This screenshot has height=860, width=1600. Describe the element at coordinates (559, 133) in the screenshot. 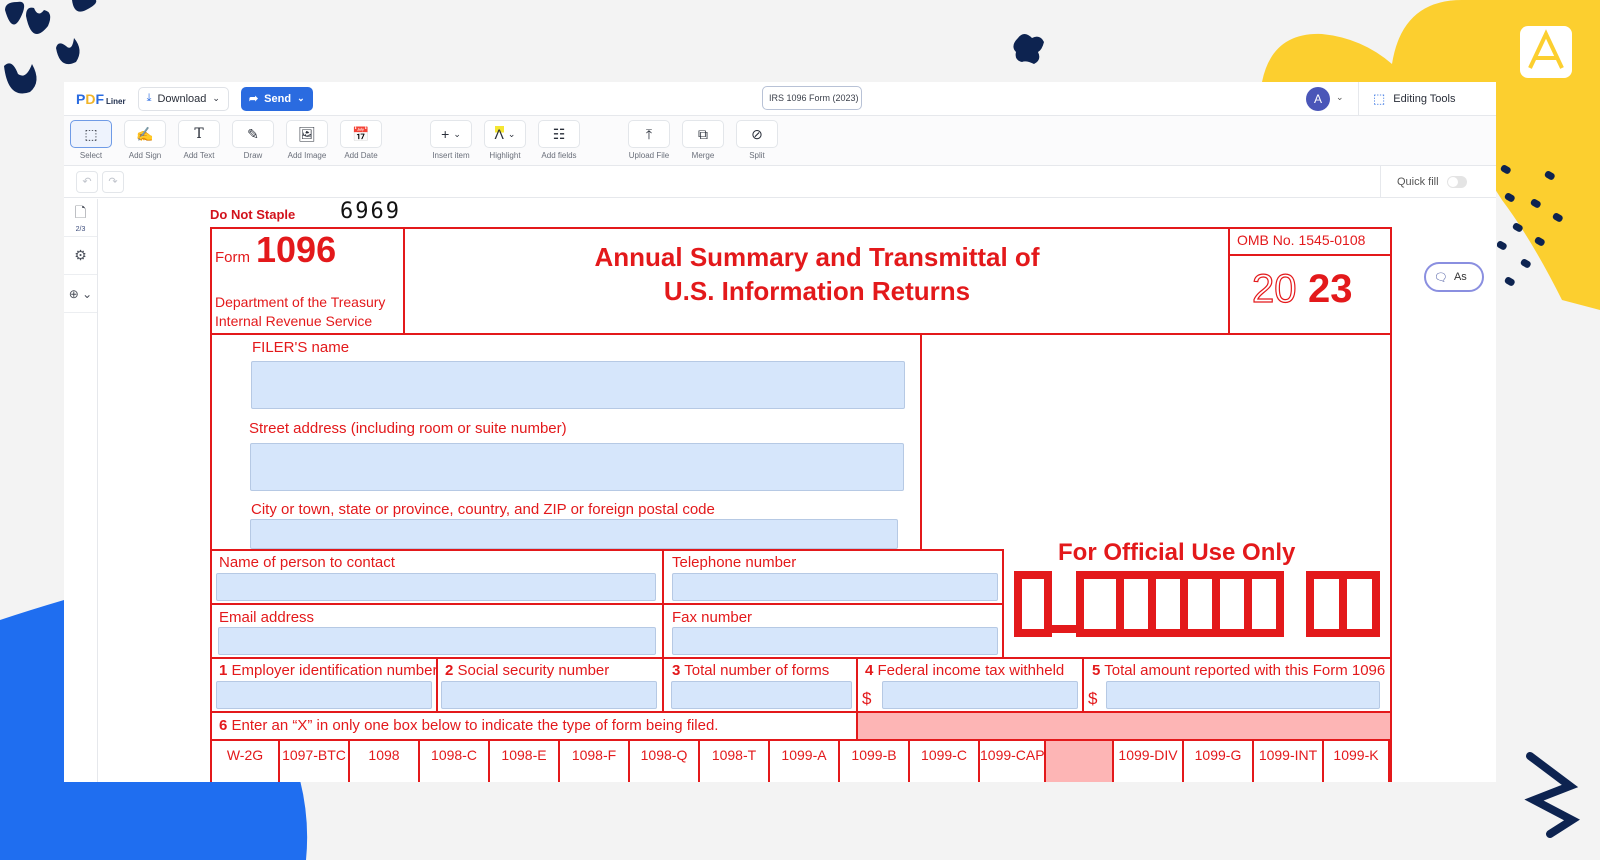

I see `fields-icon: ☷` at that location.